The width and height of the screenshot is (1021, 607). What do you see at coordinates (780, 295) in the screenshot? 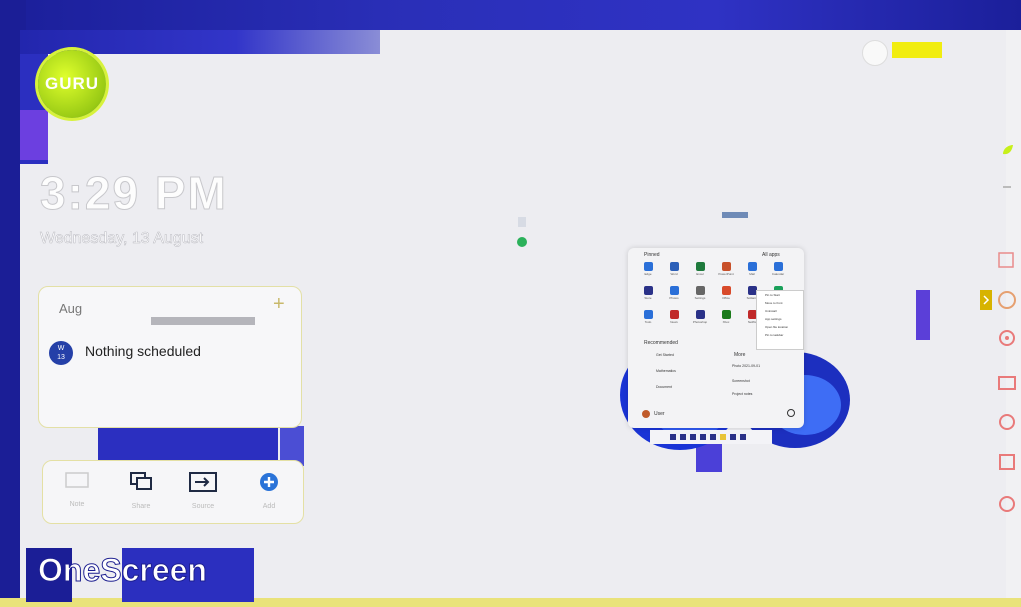
I see `context-item: Pin to Start` at bounding box center [780, 295].